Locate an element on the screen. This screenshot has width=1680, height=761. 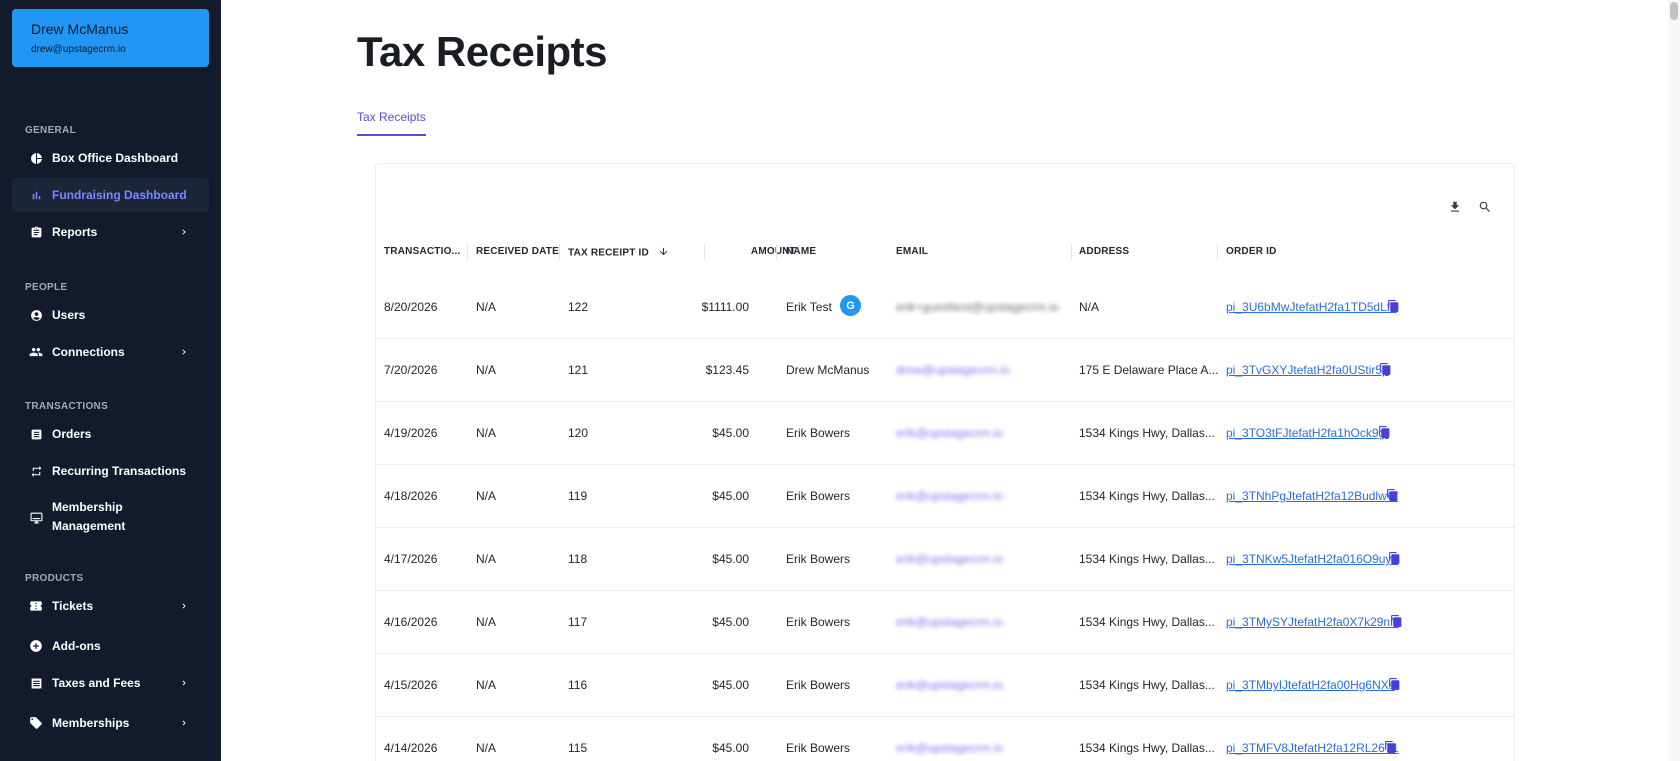
sidebar-item-box-office-dashboard: Box Office Dashboard is located at coordinates (110, 158).